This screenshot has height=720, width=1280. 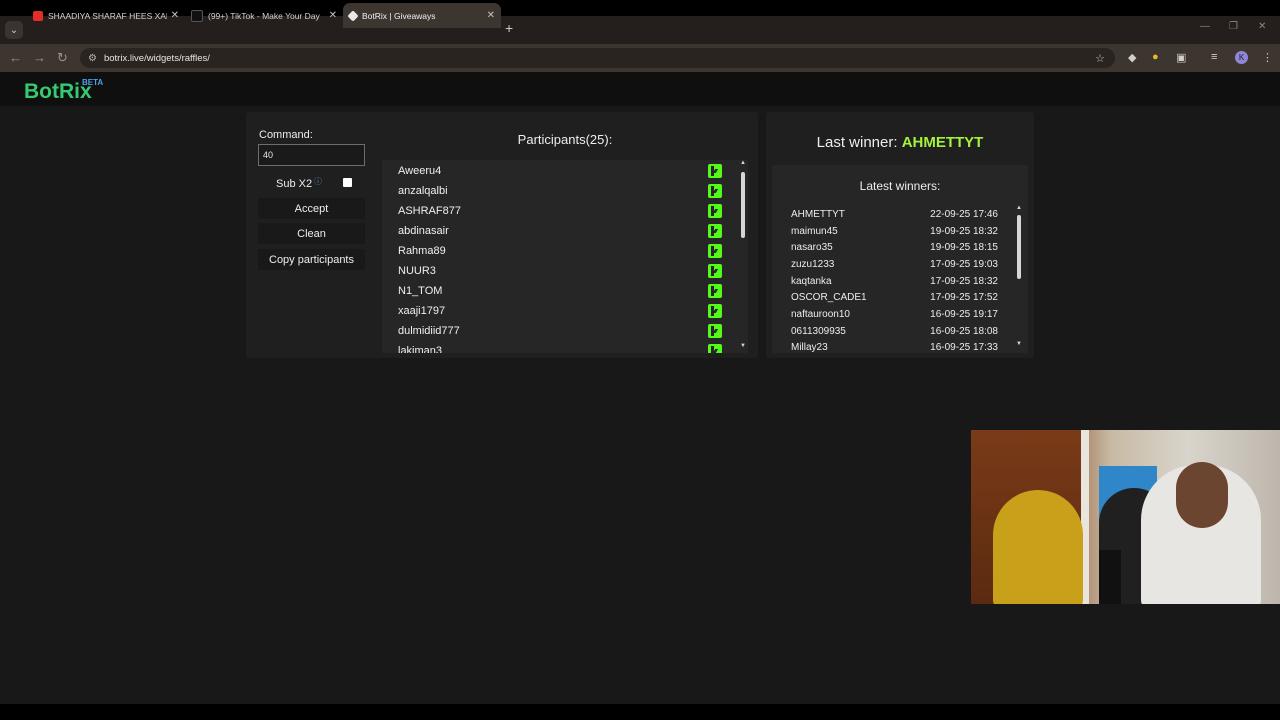 What do you see at coordinates (896, 332) in the screenshot?
I see `winner-row: 0611309935 16-09-25 18:08` at bounding box center [896, 332].